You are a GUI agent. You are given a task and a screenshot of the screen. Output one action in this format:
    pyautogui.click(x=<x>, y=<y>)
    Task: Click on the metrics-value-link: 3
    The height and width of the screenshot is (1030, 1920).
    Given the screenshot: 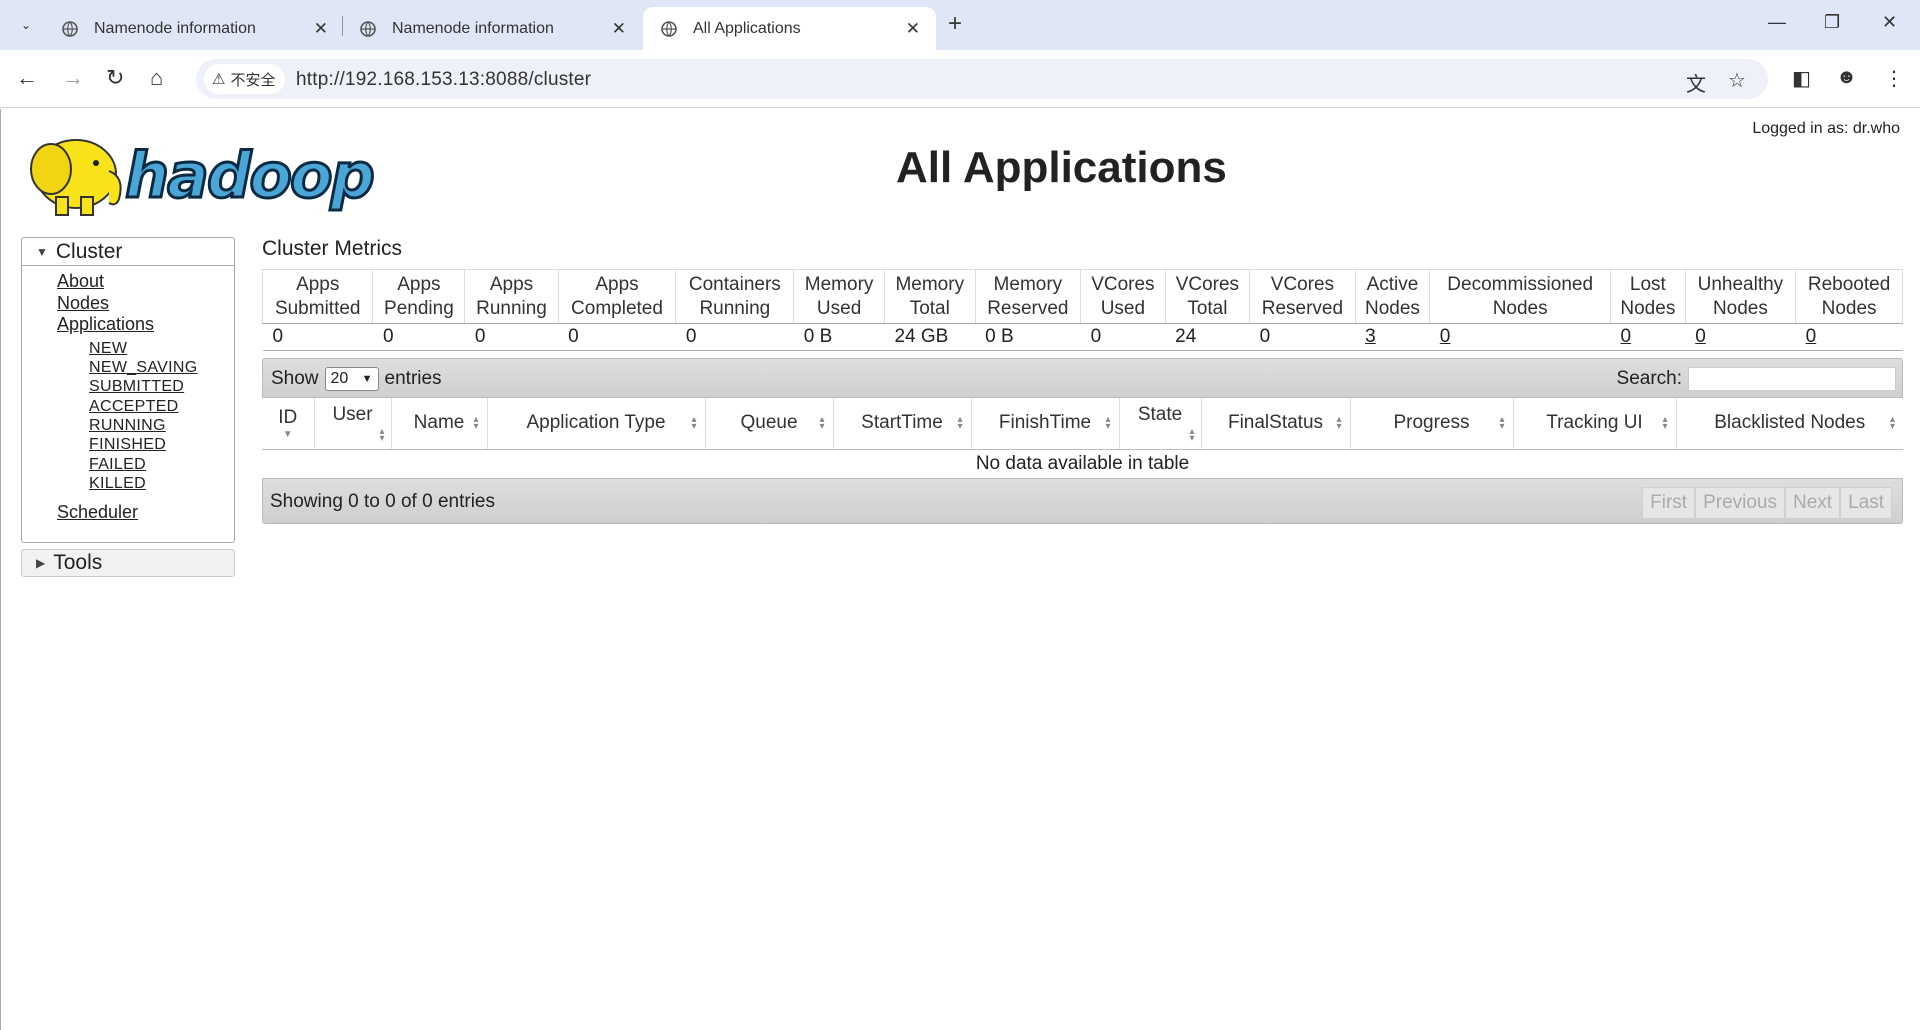 What is the action you would take?
    pyautogui.click(x=1370, y=336)
    